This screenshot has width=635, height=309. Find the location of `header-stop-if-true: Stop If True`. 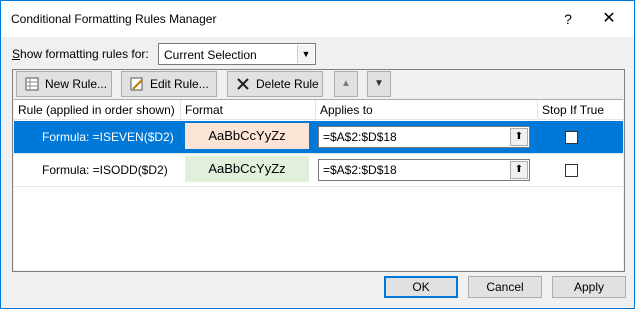

header-stop-if-true: Stop If True is located at coordinates (573, 110).